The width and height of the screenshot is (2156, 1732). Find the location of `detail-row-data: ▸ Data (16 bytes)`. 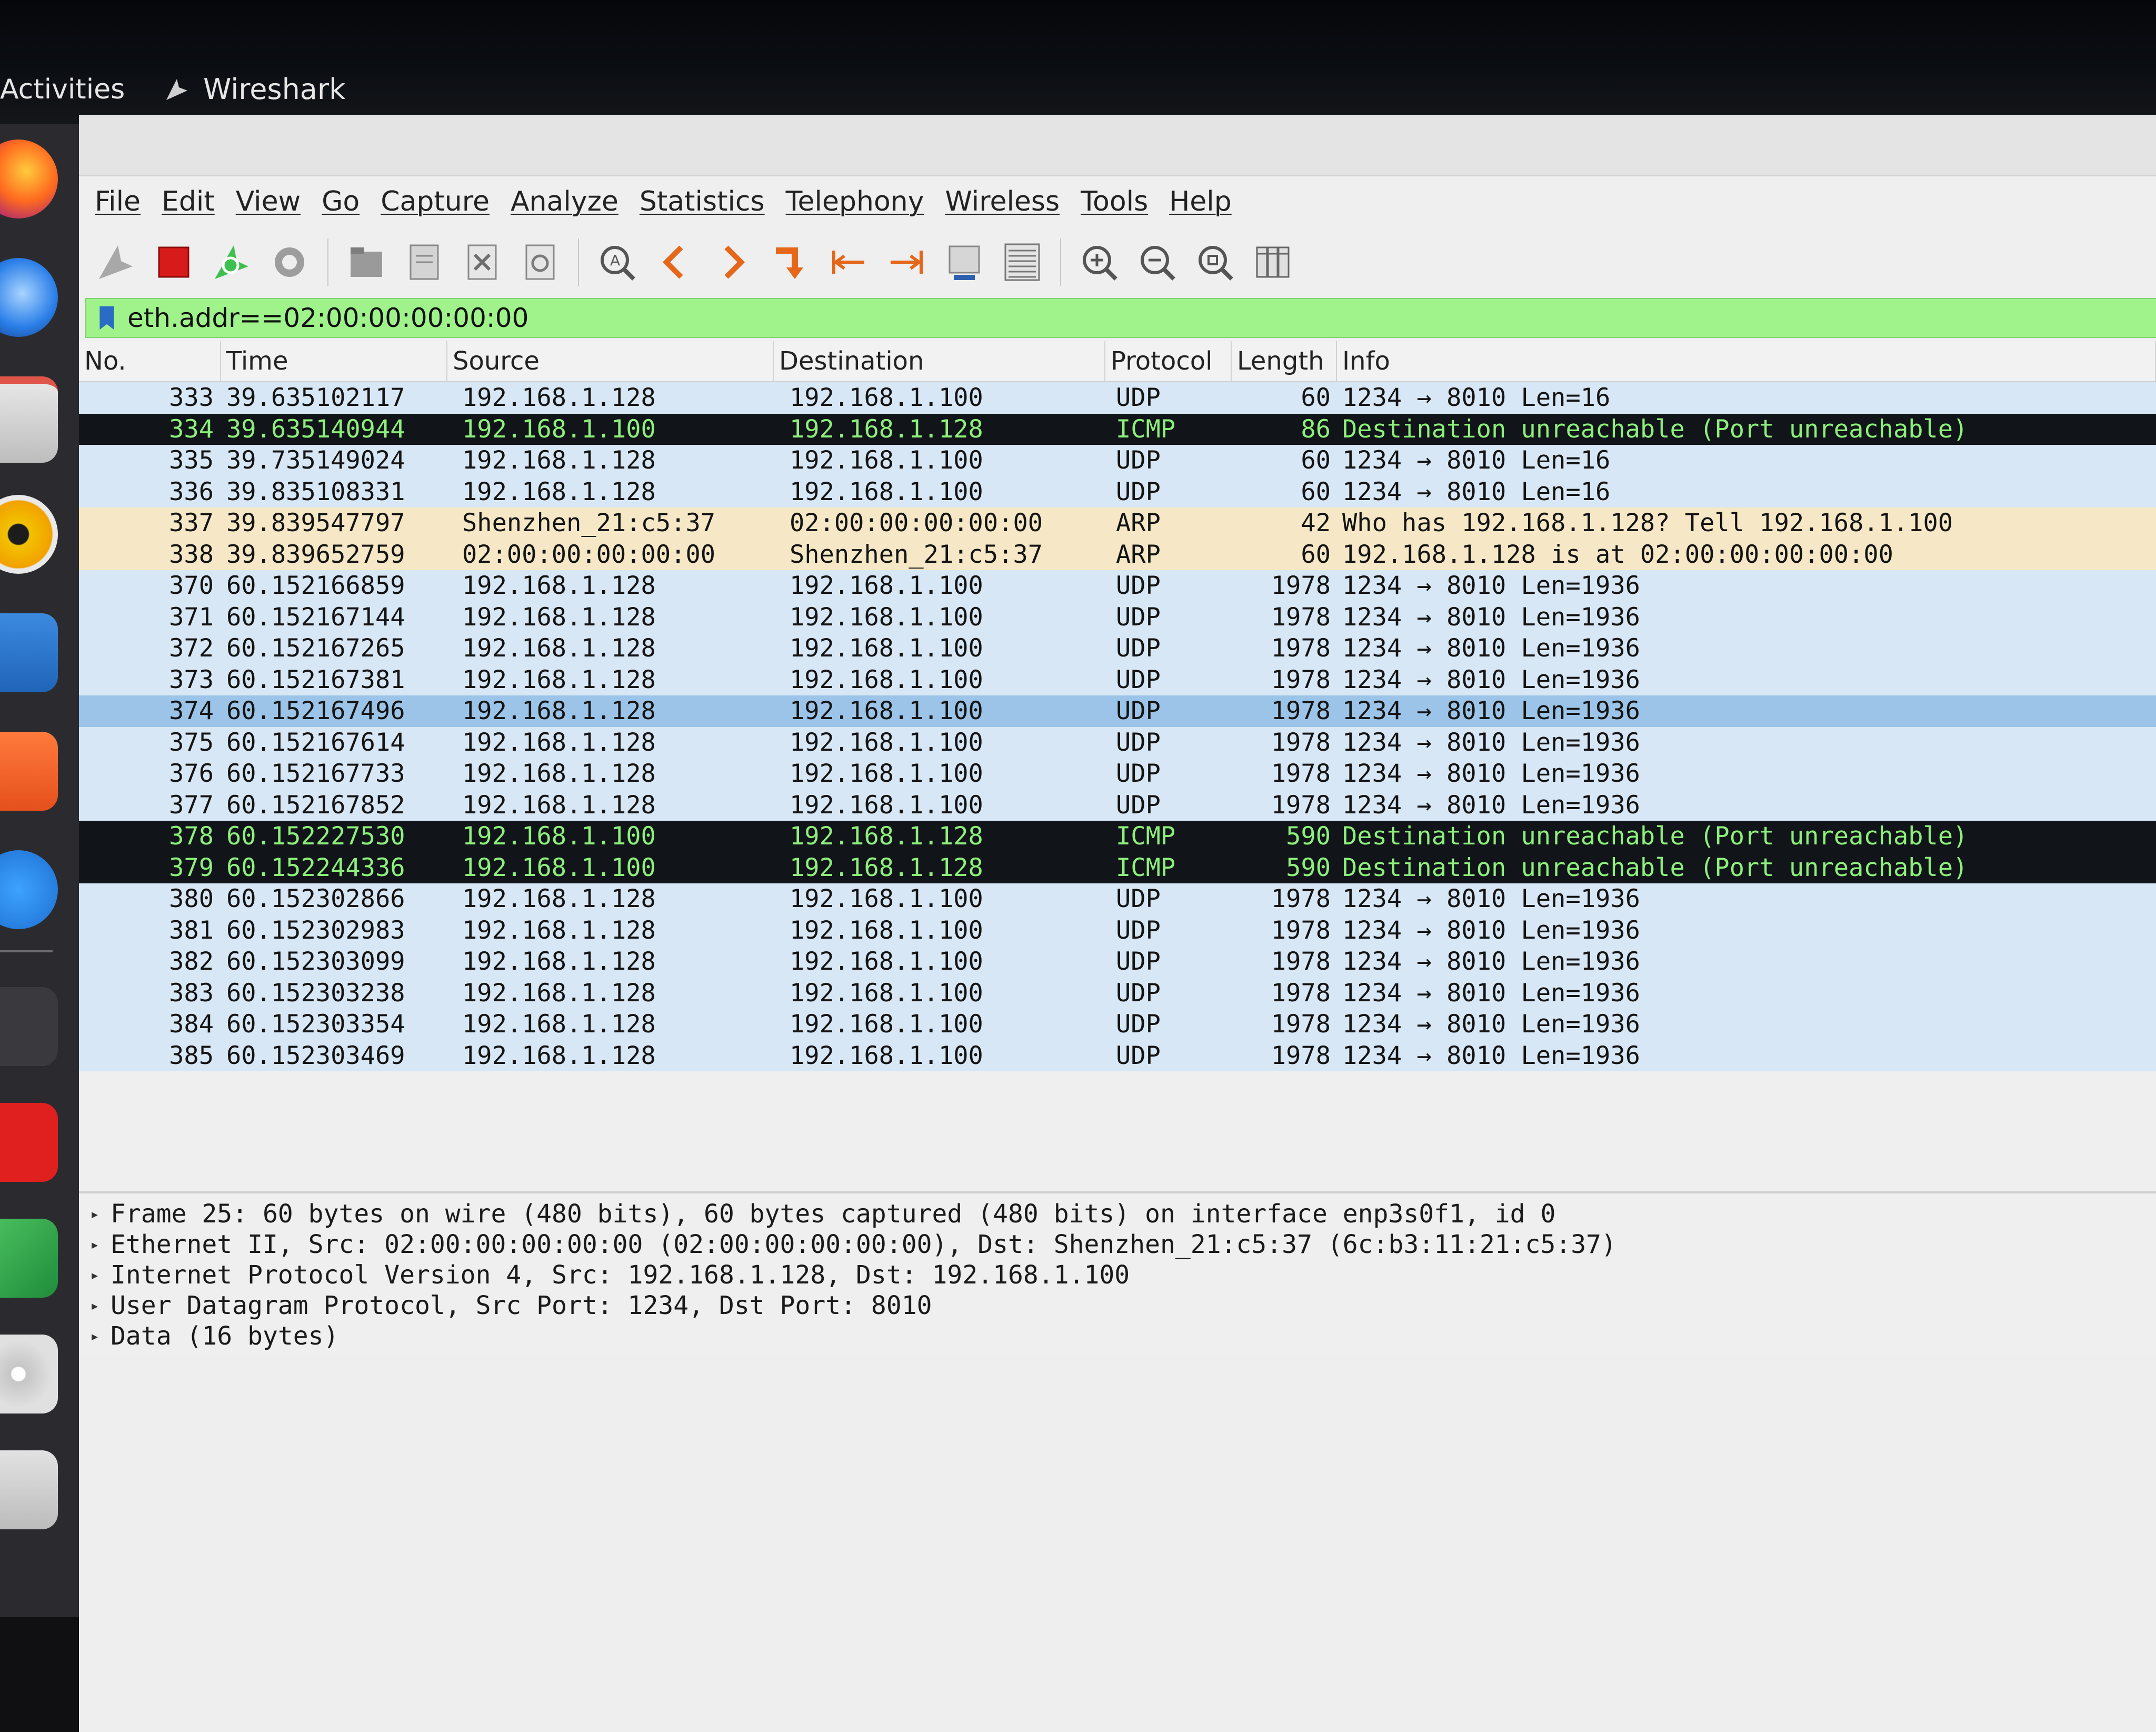

detail-row-data: ▸ Data (16 bytes) is located at coordinates (1117, 1336).